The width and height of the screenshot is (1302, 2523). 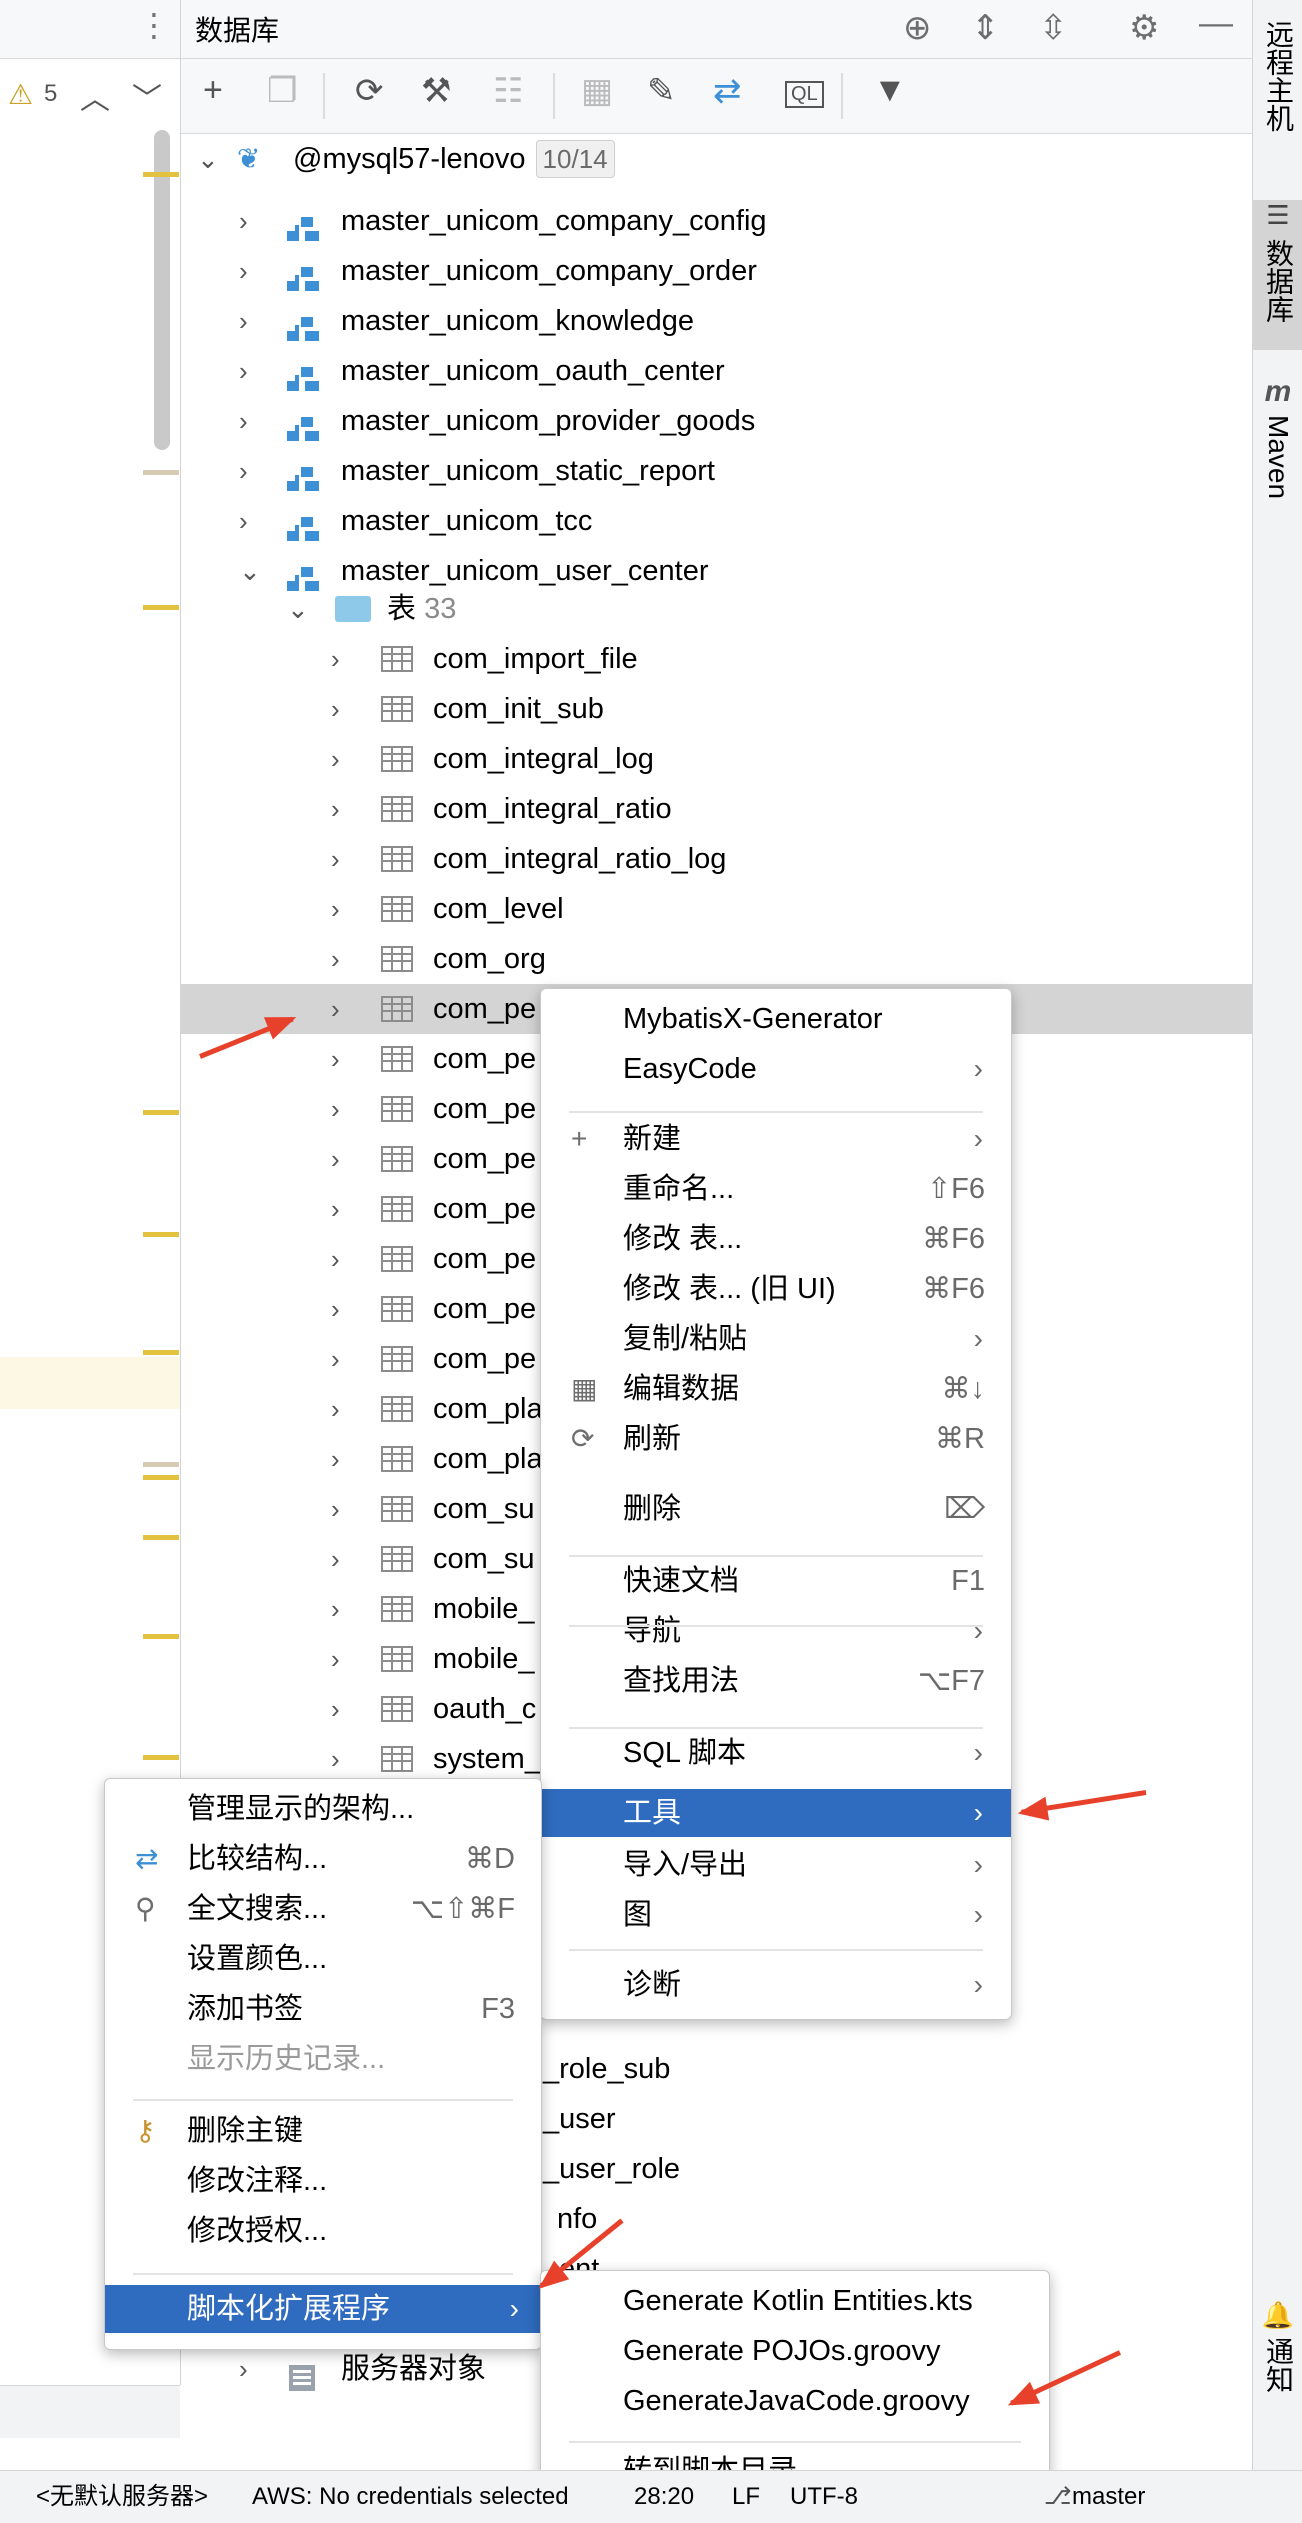 What do you see at coordinates (776, 1915) in the screenshot?
I see `context-menu-item: 图 ›` at bounding box center [776, 1915].